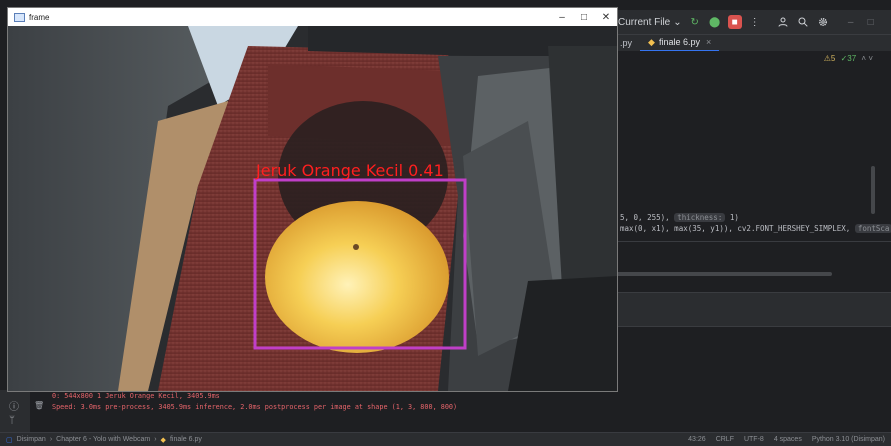 This screenshot has height=446, width=891. Describe the element at coordinates (644, 22) in the screenshot. I see `run-config-label: Current File` at that location.